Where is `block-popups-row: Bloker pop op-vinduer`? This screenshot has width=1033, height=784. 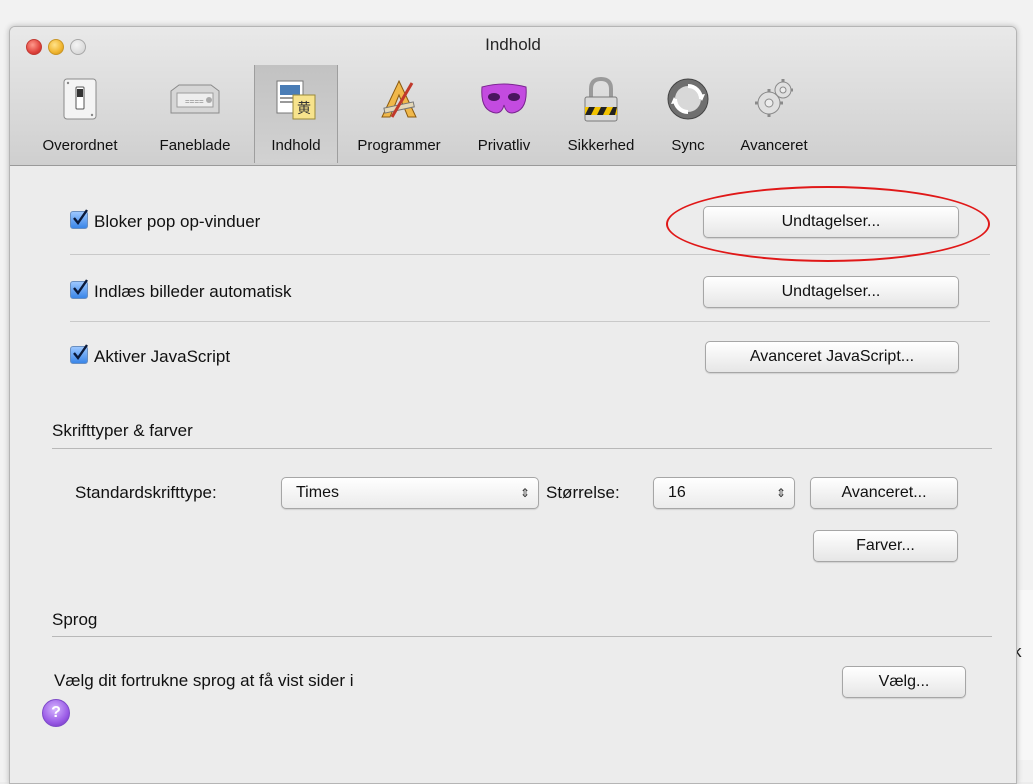 block-popups-row: Bloker pop op-vinduer is located at coordinates (165, 220).